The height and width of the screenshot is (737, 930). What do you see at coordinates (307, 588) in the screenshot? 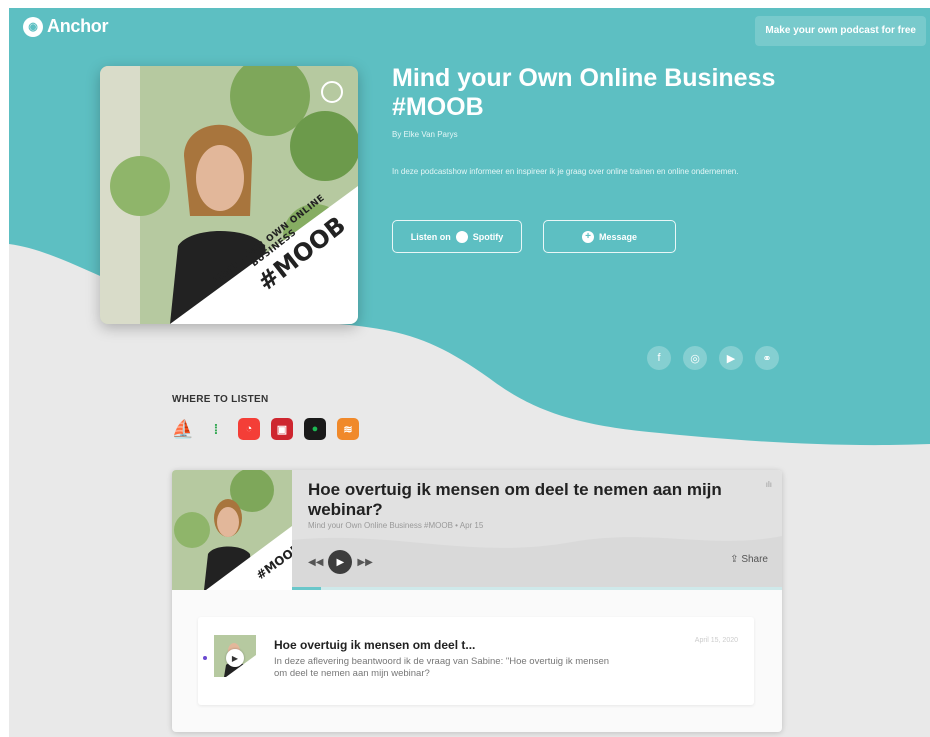
I see `progress-fill` at bounding box center [307, 588].